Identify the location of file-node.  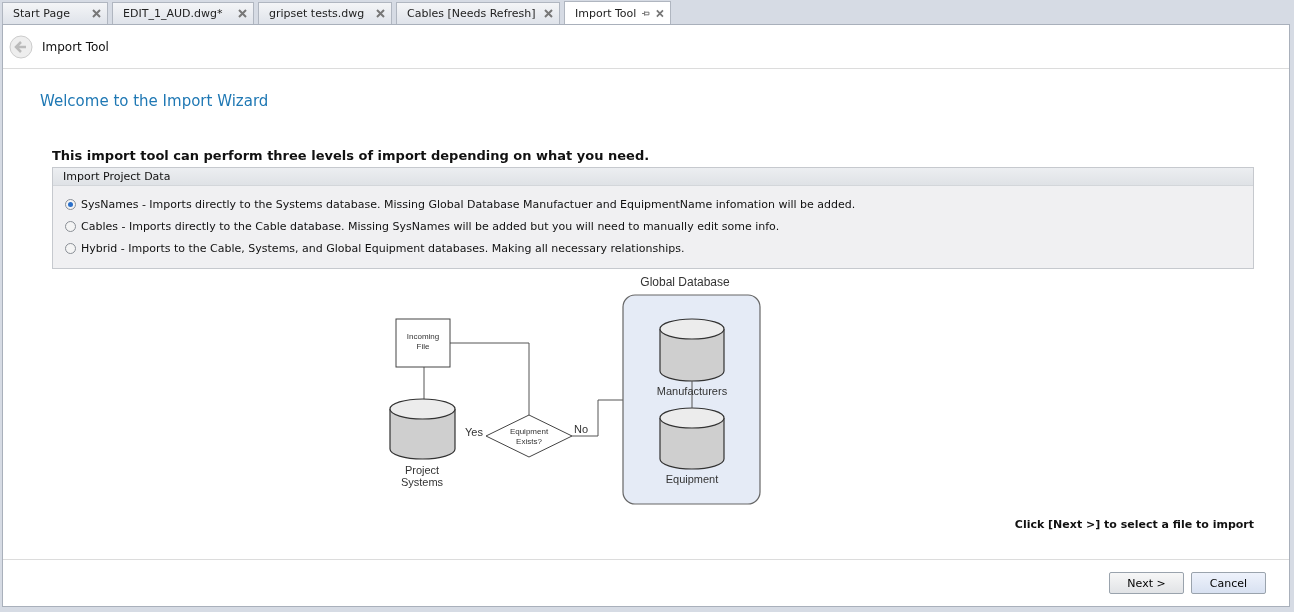
(423, 343).